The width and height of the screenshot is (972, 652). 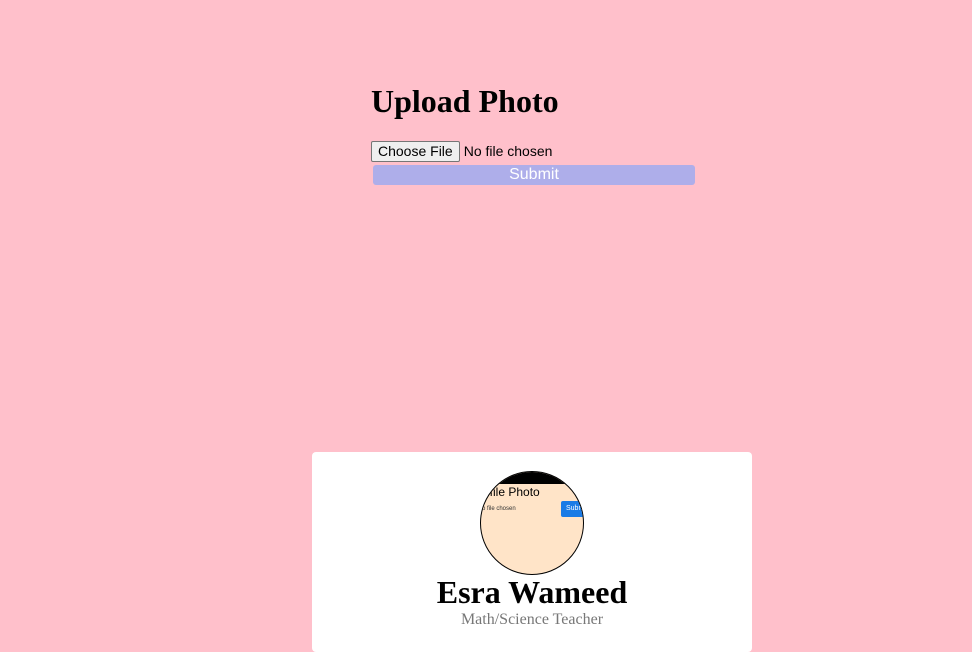 What do you see at coordinates (532, 592) in the screenshot?
I see `profile-name: Esra Wameed` at bounding box center [532, 592].